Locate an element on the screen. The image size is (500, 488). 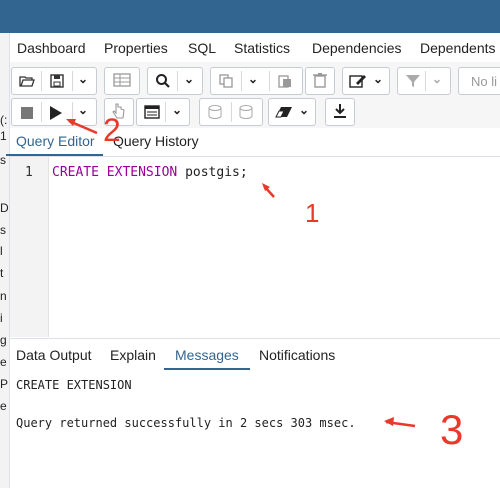
annotation-number-1: 1 is located at coordinates (312, 213).